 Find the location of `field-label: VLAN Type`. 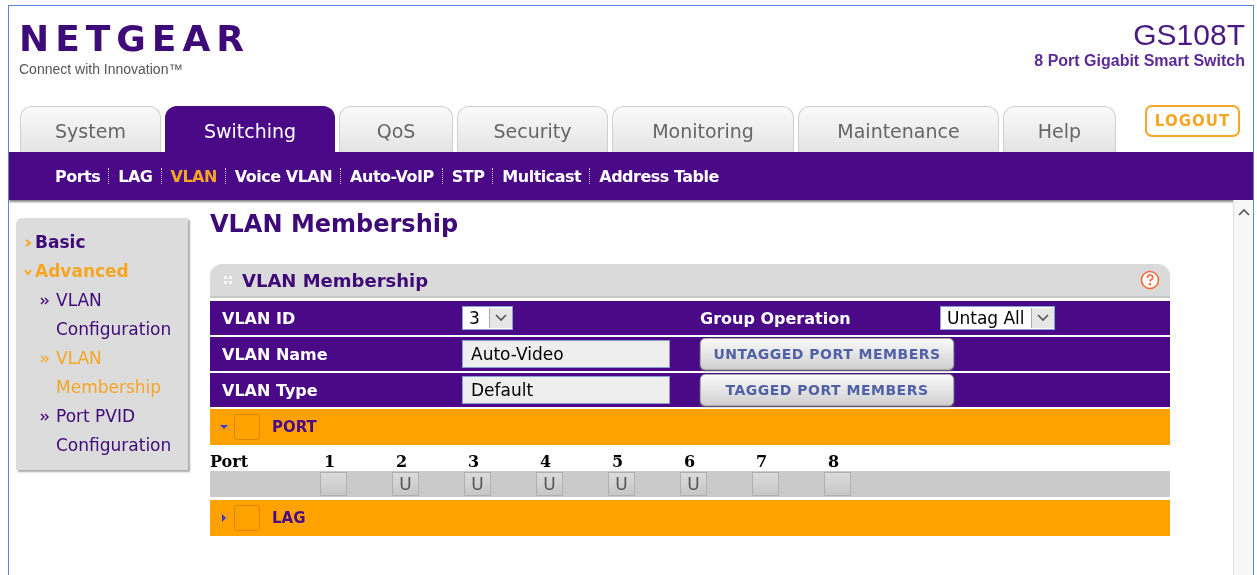

field-label: VLAN Type is located at coordinates (270, 390).